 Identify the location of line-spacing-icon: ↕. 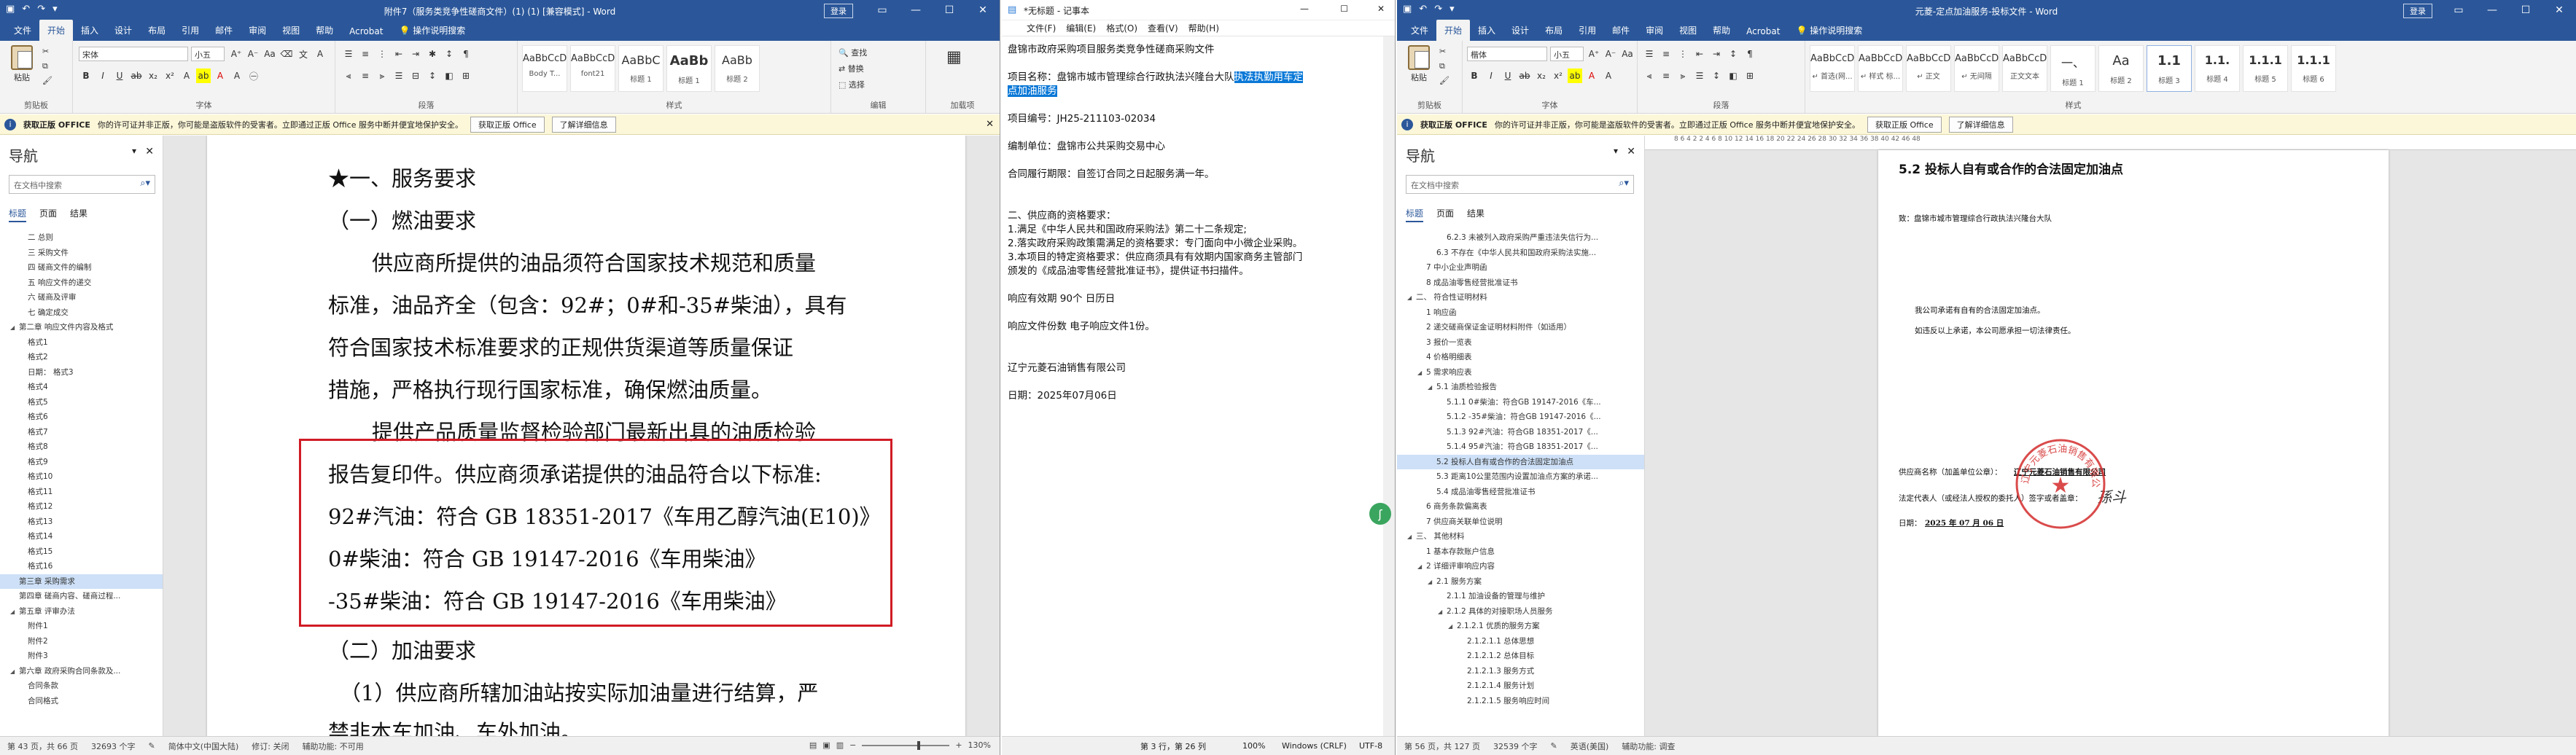
(1717, 76).